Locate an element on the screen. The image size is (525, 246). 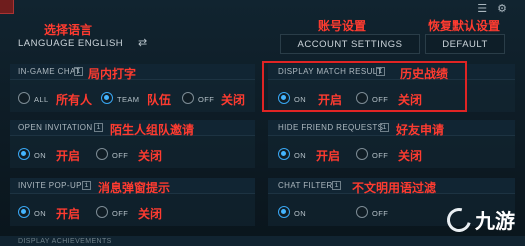
radio-all is located at coordinates (24, 98).